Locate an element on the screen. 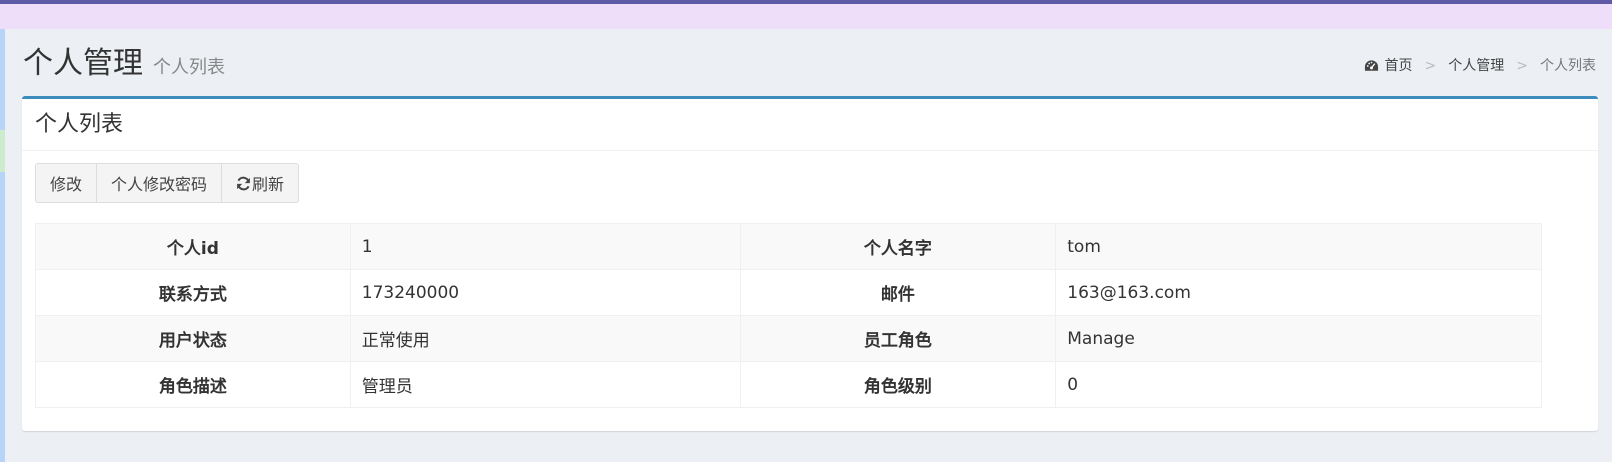 This screenshot has height=462, width=1612. toolbar: 修改 个人修改密码 刷新 is located at coordinates (167, 183).